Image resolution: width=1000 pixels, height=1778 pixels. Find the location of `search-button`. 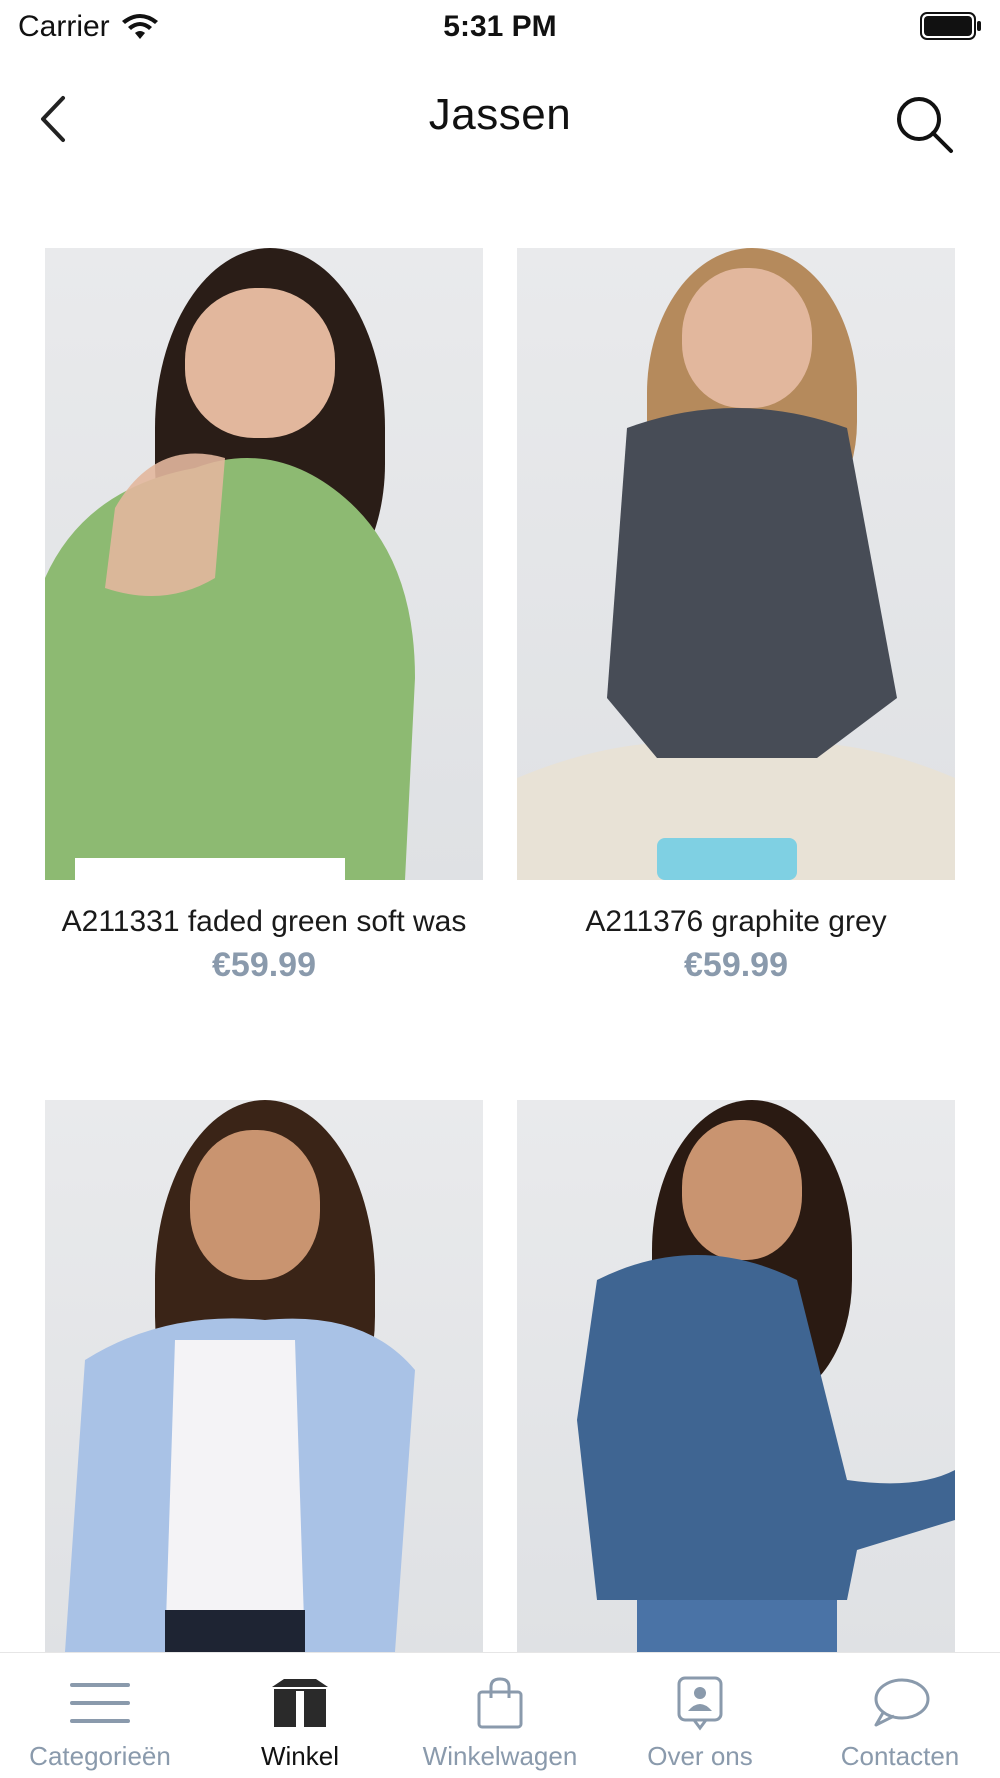

search-button is located at coordinates (925, 125).